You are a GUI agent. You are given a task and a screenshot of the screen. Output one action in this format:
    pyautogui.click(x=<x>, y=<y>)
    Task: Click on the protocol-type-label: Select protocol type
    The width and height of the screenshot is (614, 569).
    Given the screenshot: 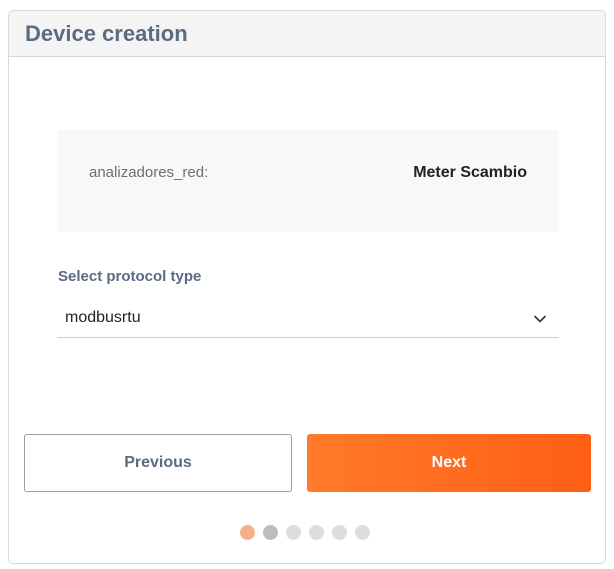 What is the action you would take?
    pyautogui.click(x=130, y=276)
    